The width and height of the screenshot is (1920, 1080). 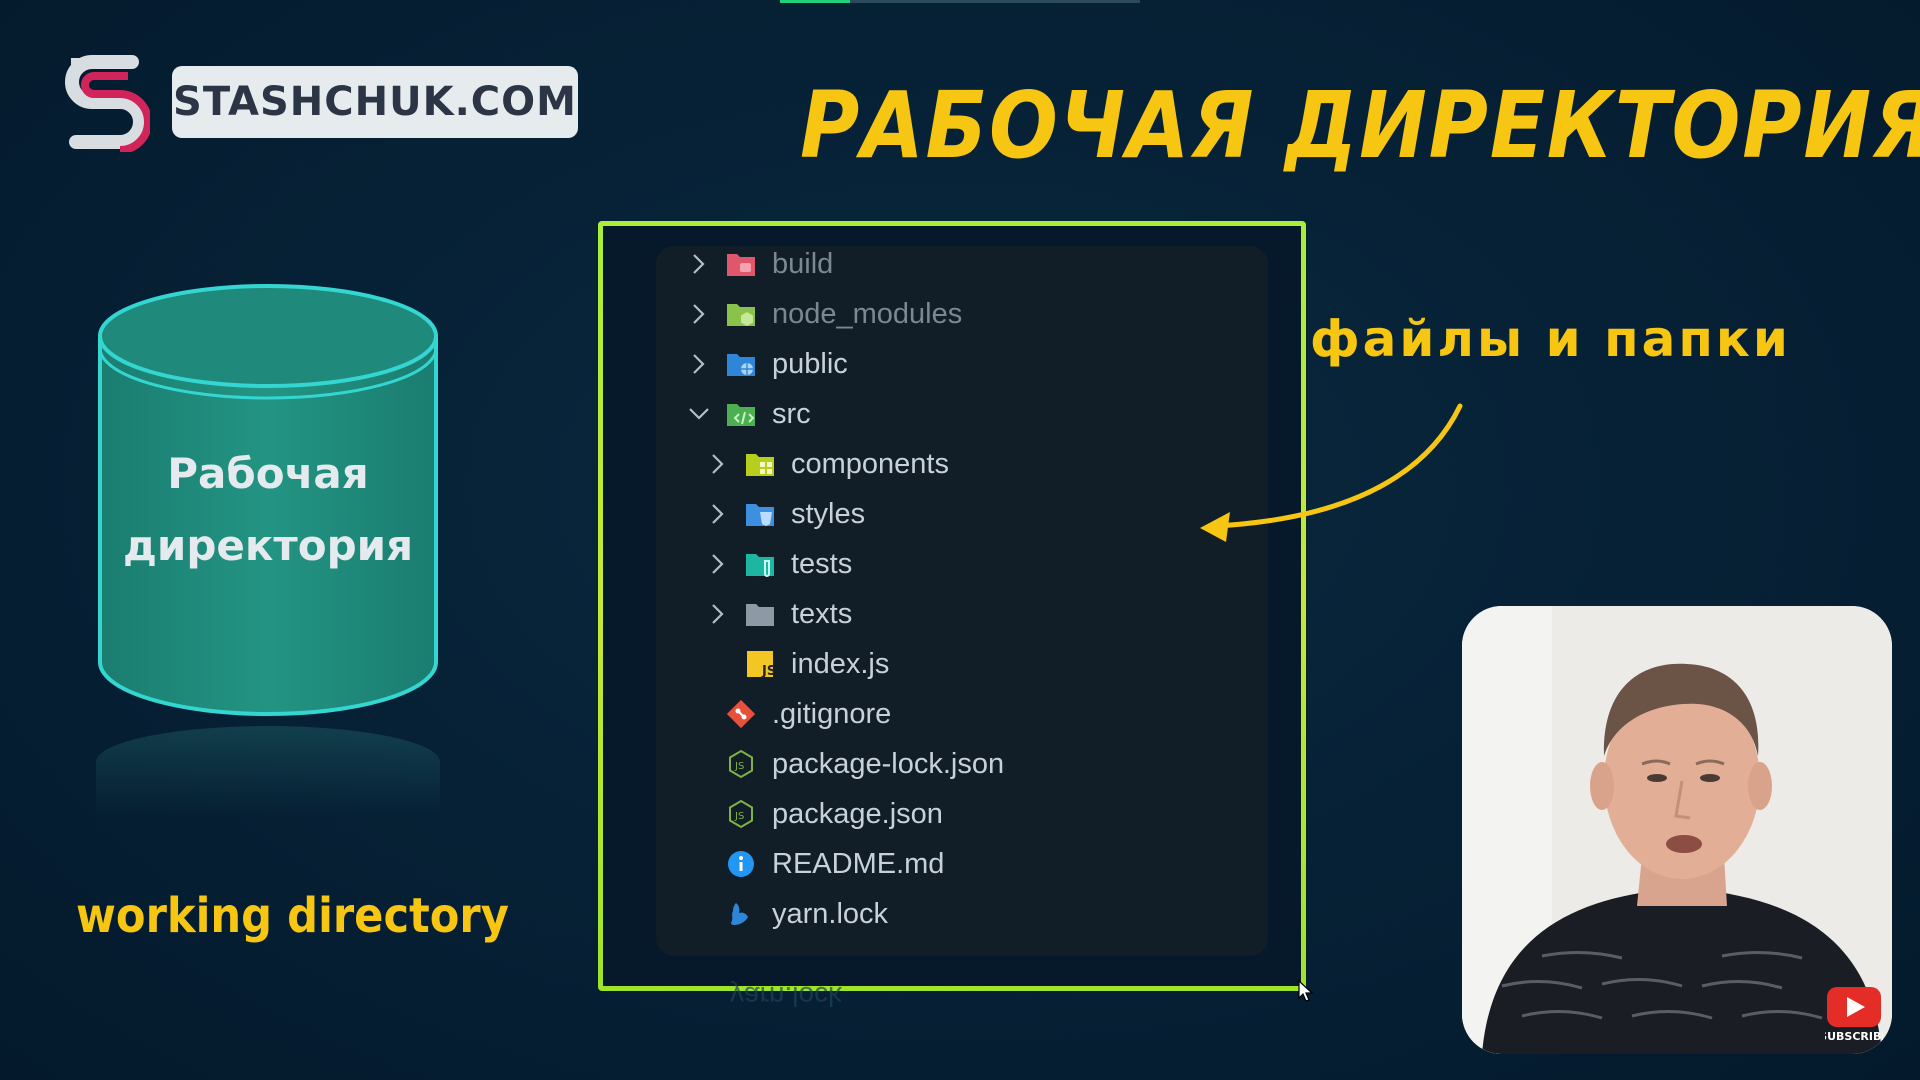 What do you see at coordinates (779, 564) in the screenshot?
I see `file-tree-item: tests` at bounding box center [779, 564].